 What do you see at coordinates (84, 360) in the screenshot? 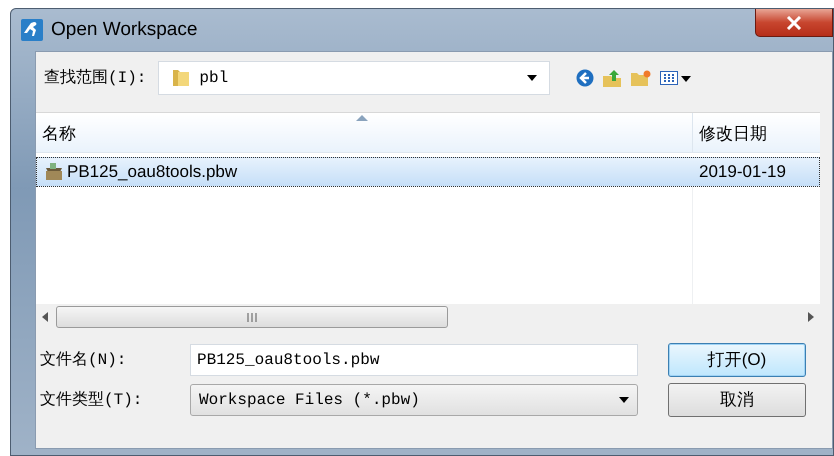
I see `file-name-label: 文件名(N):` at bounding box center [84, 360].